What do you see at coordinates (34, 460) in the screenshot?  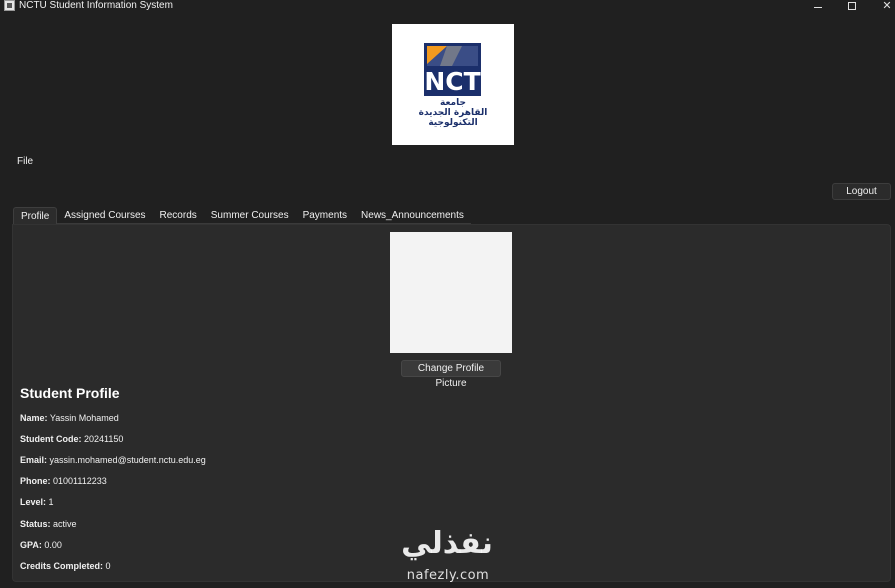 I see `info-label: Email:` at bounding box center [34, 460].